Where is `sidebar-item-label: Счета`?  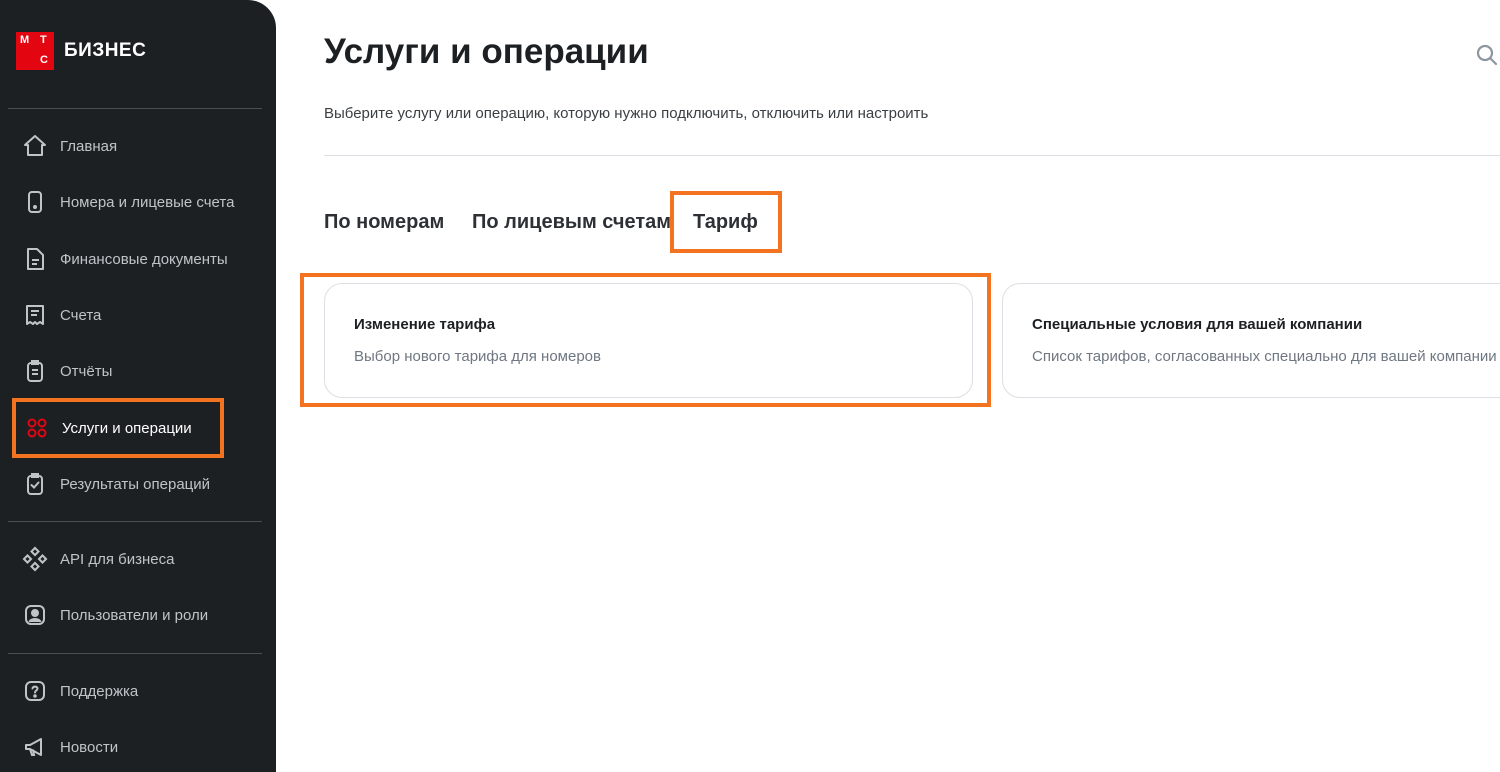 sidebar-item-label: Счета is located at coordinates (81, 315).